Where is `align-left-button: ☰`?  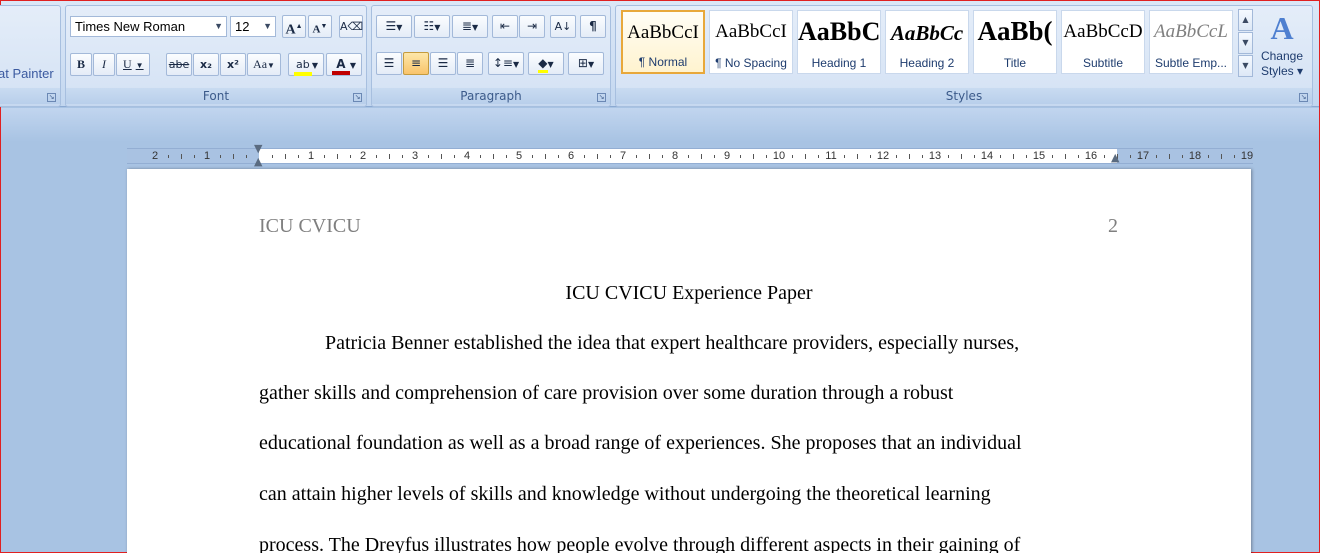
align-left-button: ☰ is located at coordinates (389, 63).